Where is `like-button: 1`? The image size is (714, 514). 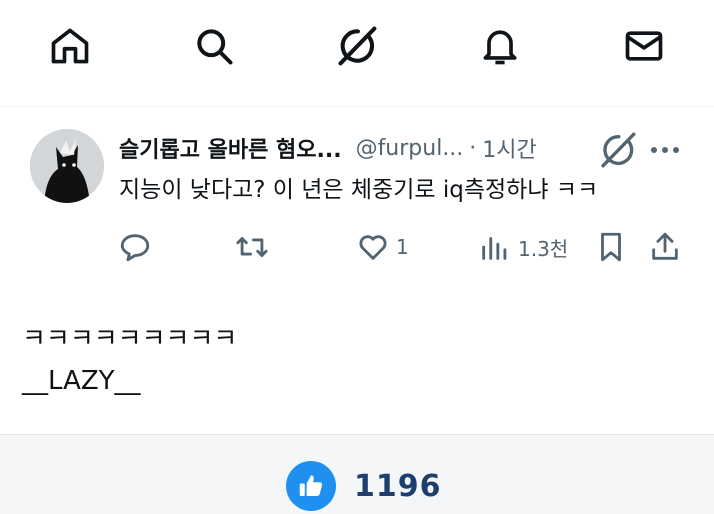 like-button: 1 is located at coordinates (382, 247).